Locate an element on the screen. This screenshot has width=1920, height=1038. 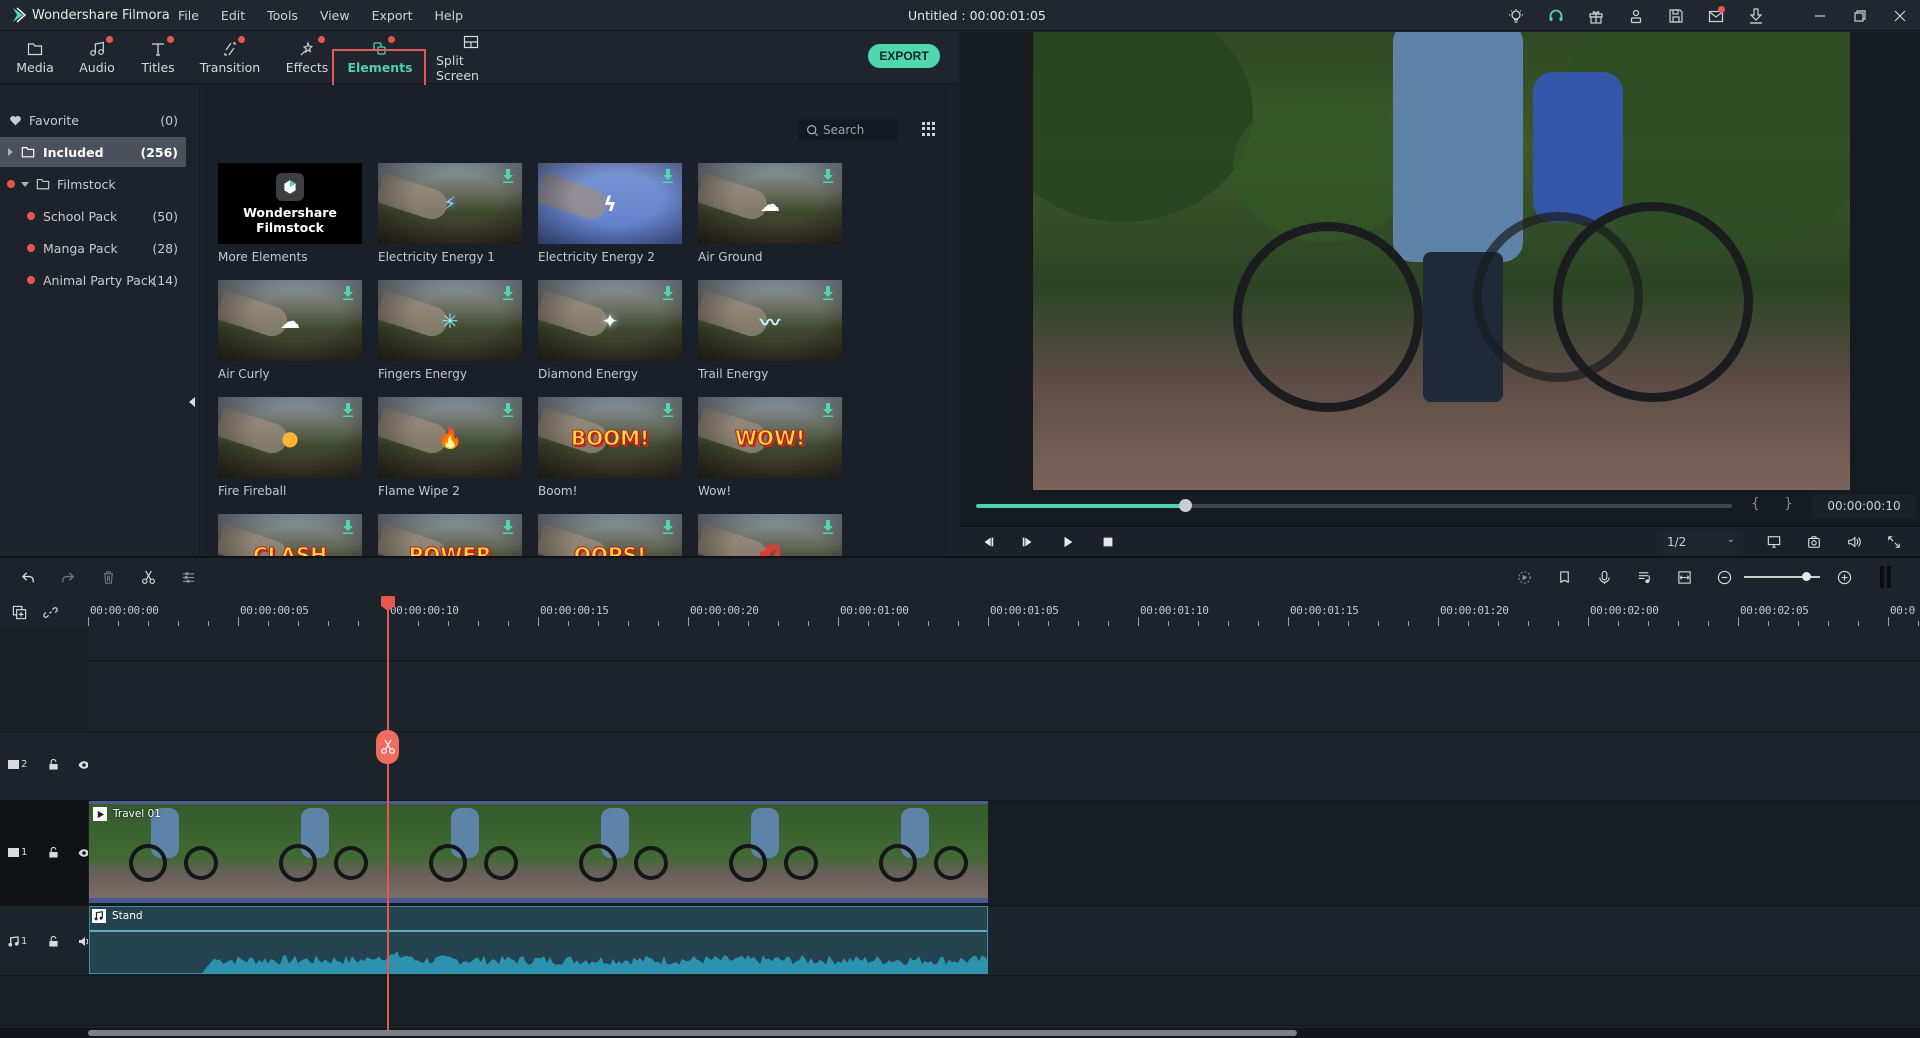
download-button is located at coordinates (1756, 15).